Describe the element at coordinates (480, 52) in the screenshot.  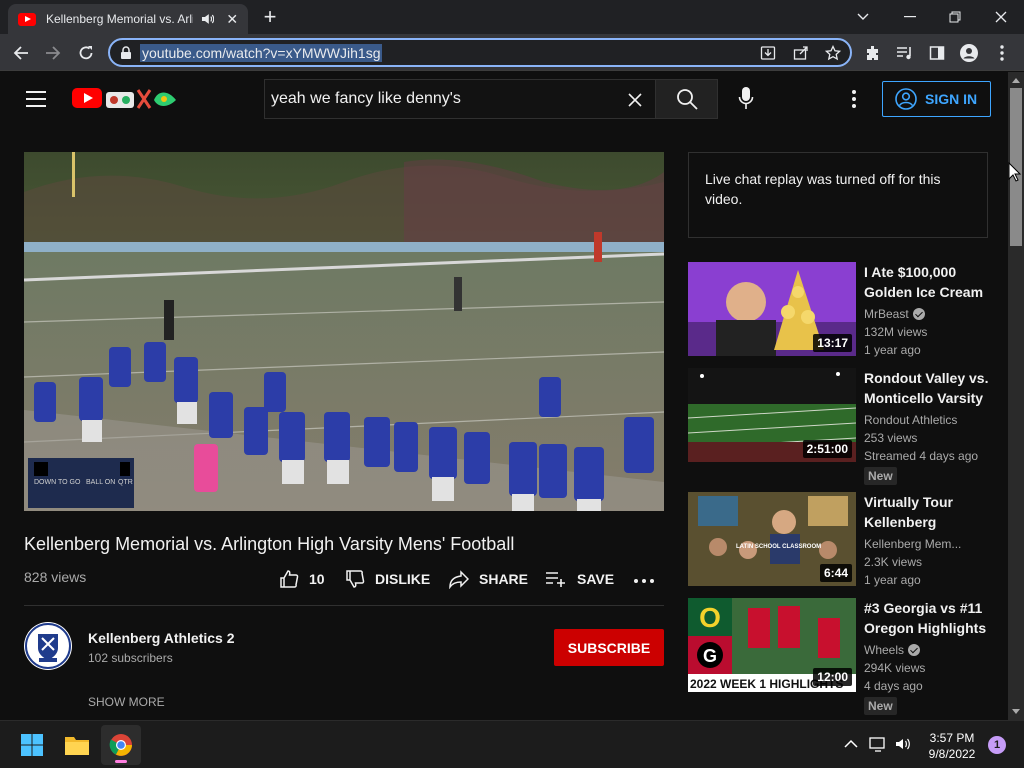
I see `address-bar: youtube.com/watch?v=xYMWWJih1sg` at that location.